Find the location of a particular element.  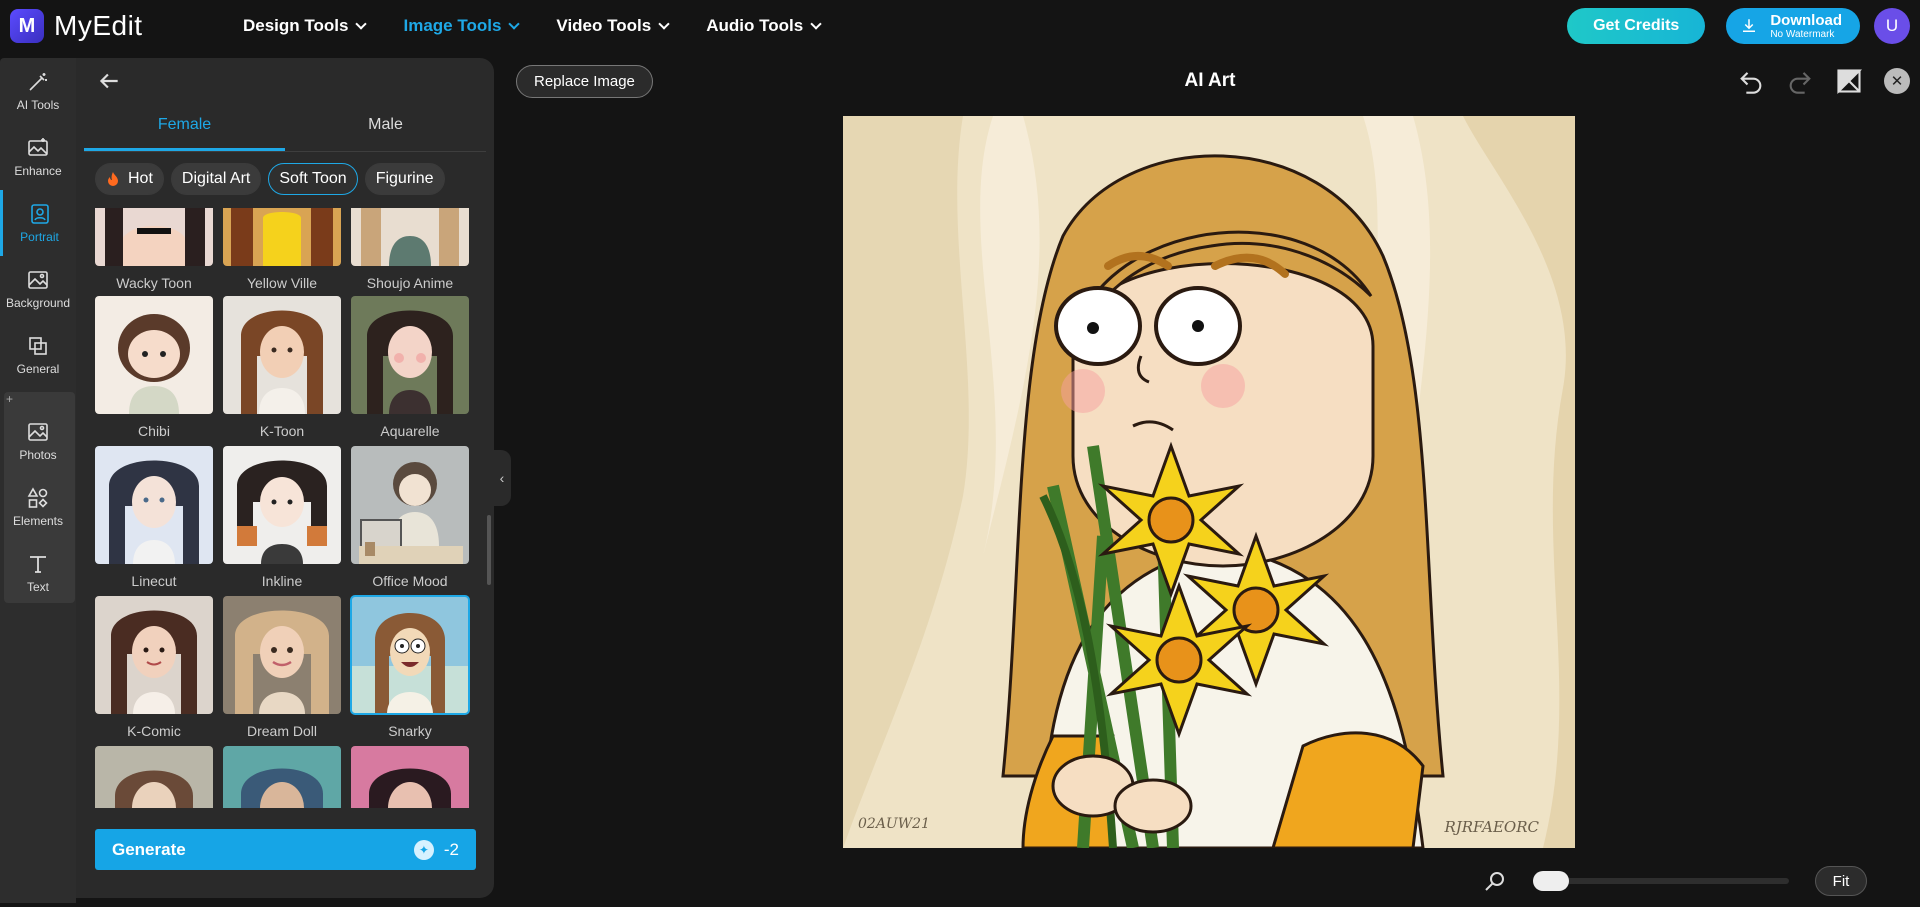

close-button: ✕ is located at coordinates (1897, 81).